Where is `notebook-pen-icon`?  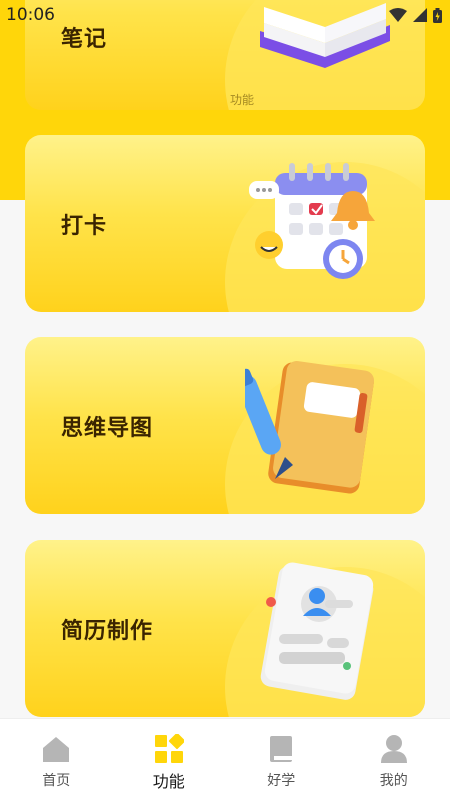 notebook-pen-icon is located at coordinates (315, 427).